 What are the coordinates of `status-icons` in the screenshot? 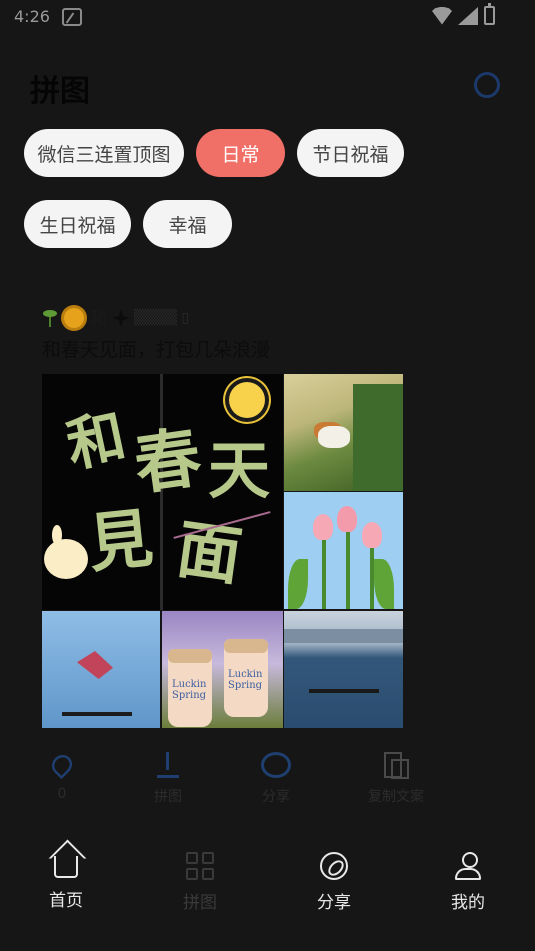 It's located at (463, 14).